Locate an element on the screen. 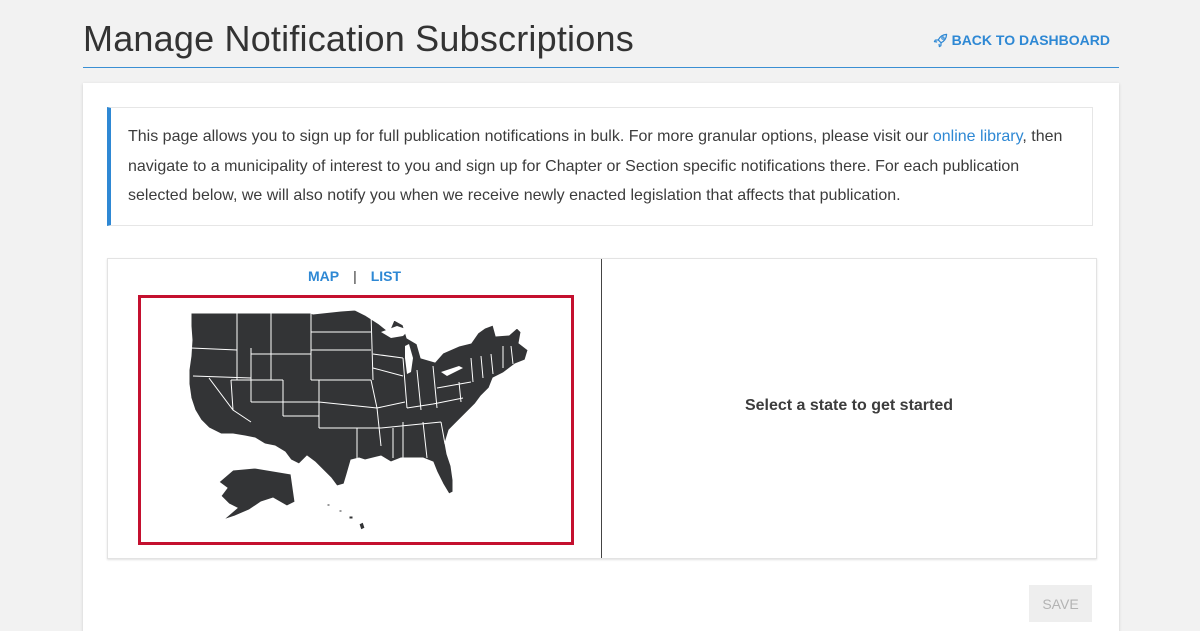 This screenshot has height=631, width=1200. view-toggle: MAP | LIST is located at coordinates (354, 276).